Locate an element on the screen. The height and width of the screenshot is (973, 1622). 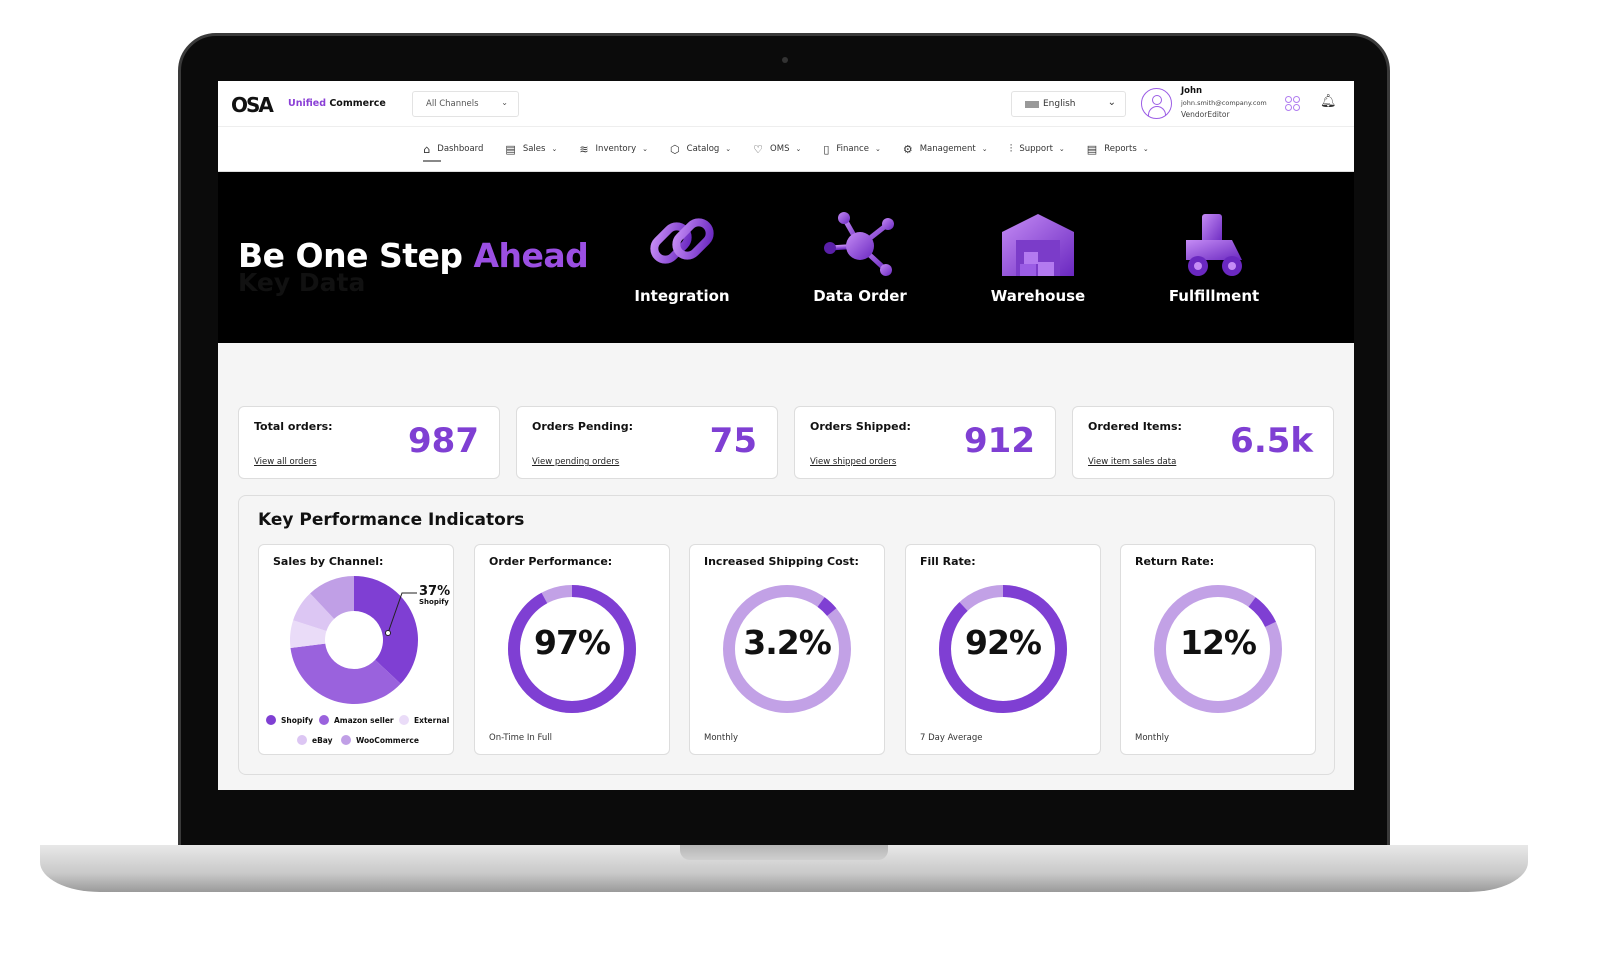
language-select: English ⌄ is located at coordinates (1068, 104).